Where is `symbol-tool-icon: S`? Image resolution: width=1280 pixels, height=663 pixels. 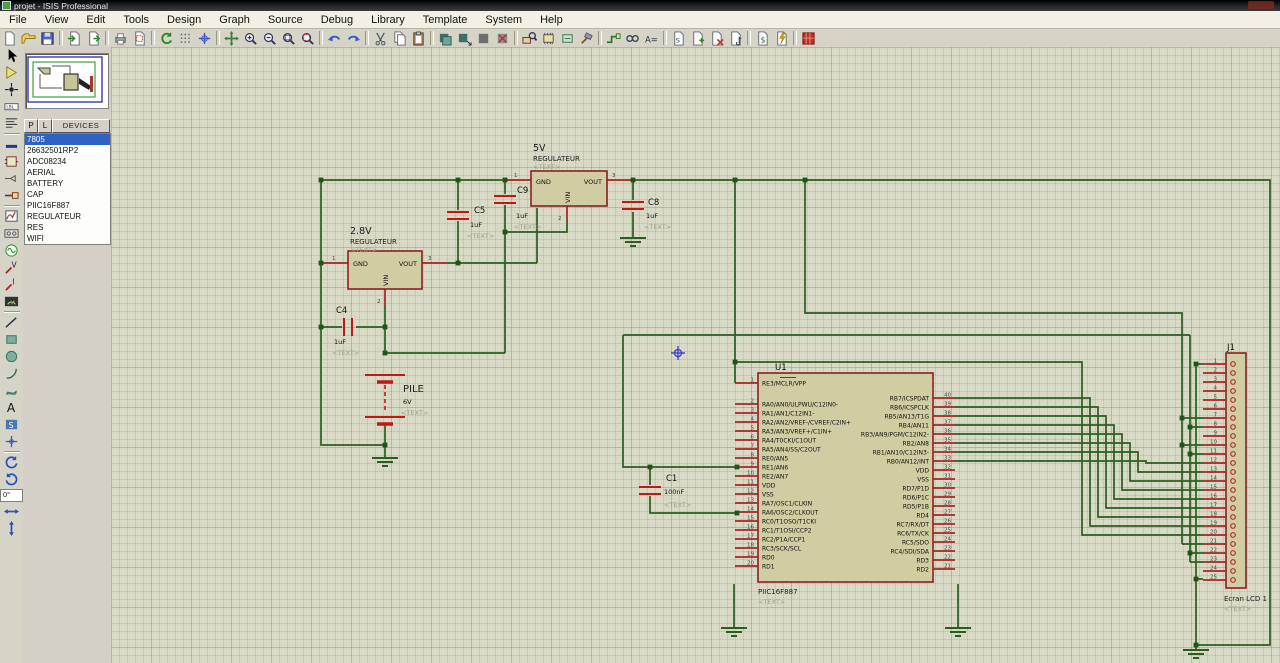
symbol-tool-icon: S is located at coordinates (11, 424).